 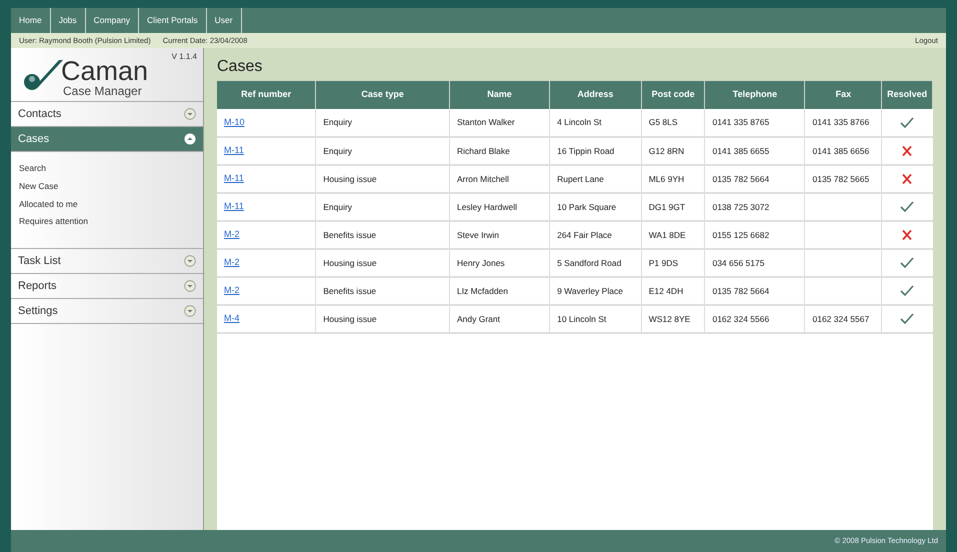 I want to click on table-cell: P1 9DS, so click(x=663, y=263).